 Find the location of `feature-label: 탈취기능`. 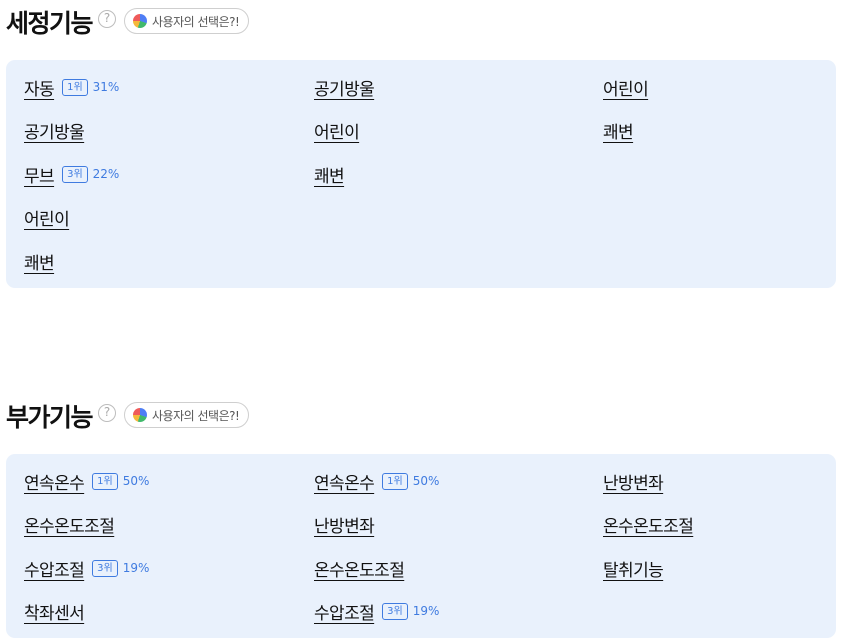

feature-label: 탈취기능 is located at coordinates (633, 570).